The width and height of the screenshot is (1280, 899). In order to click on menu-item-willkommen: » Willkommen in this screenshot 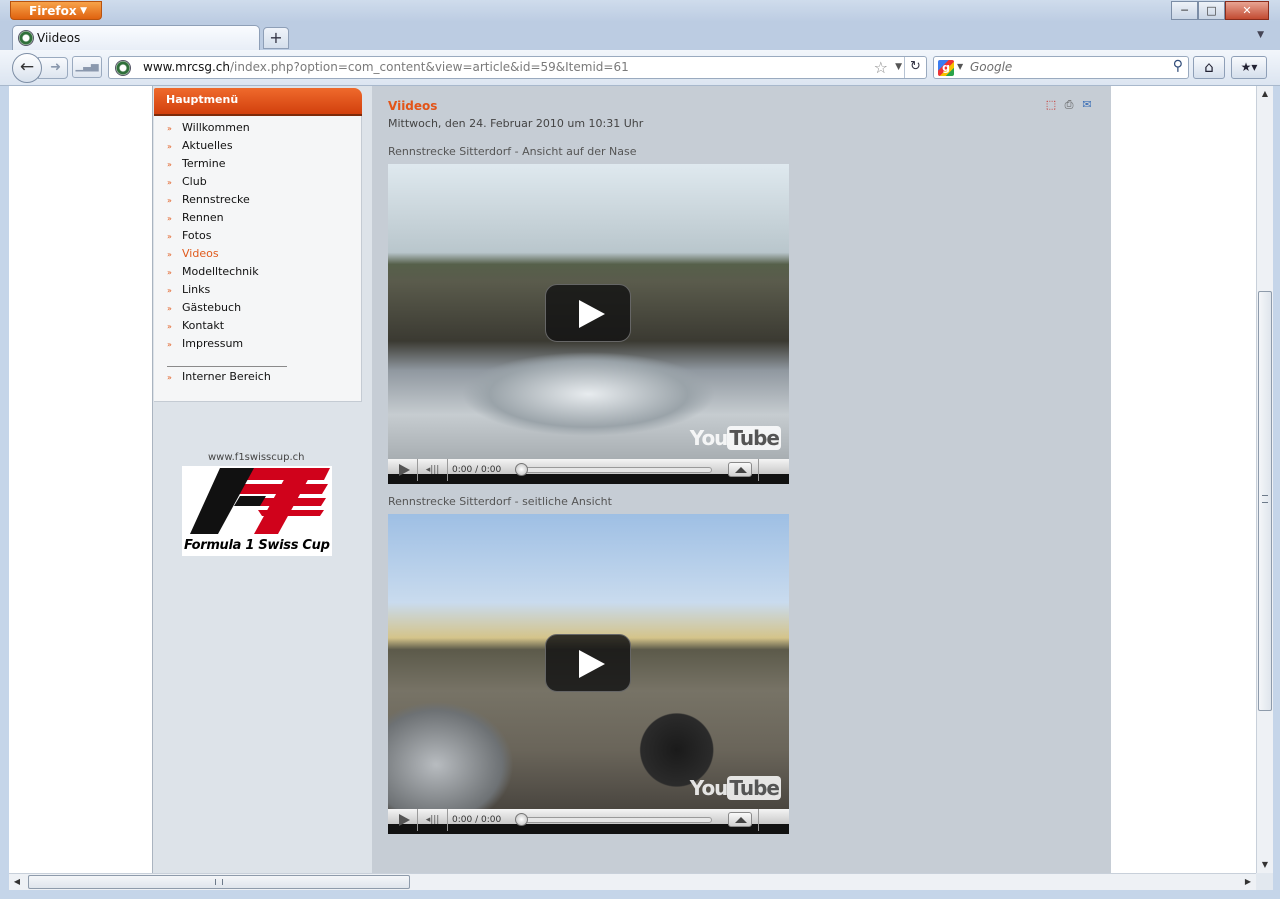, I will do `click(208, 128)`.